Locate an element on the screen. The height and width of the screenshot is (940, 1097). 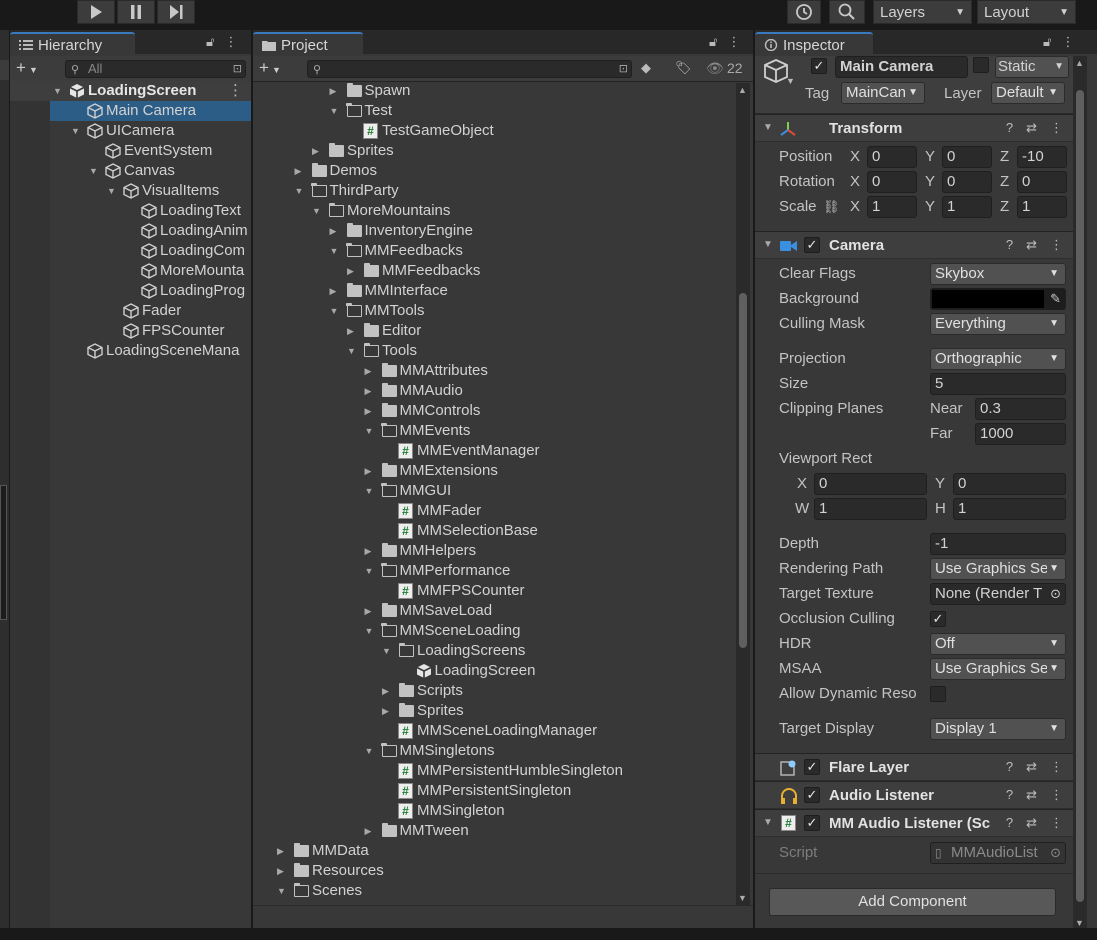
background-color-field: ✎ is located at coordinates (998, 299).